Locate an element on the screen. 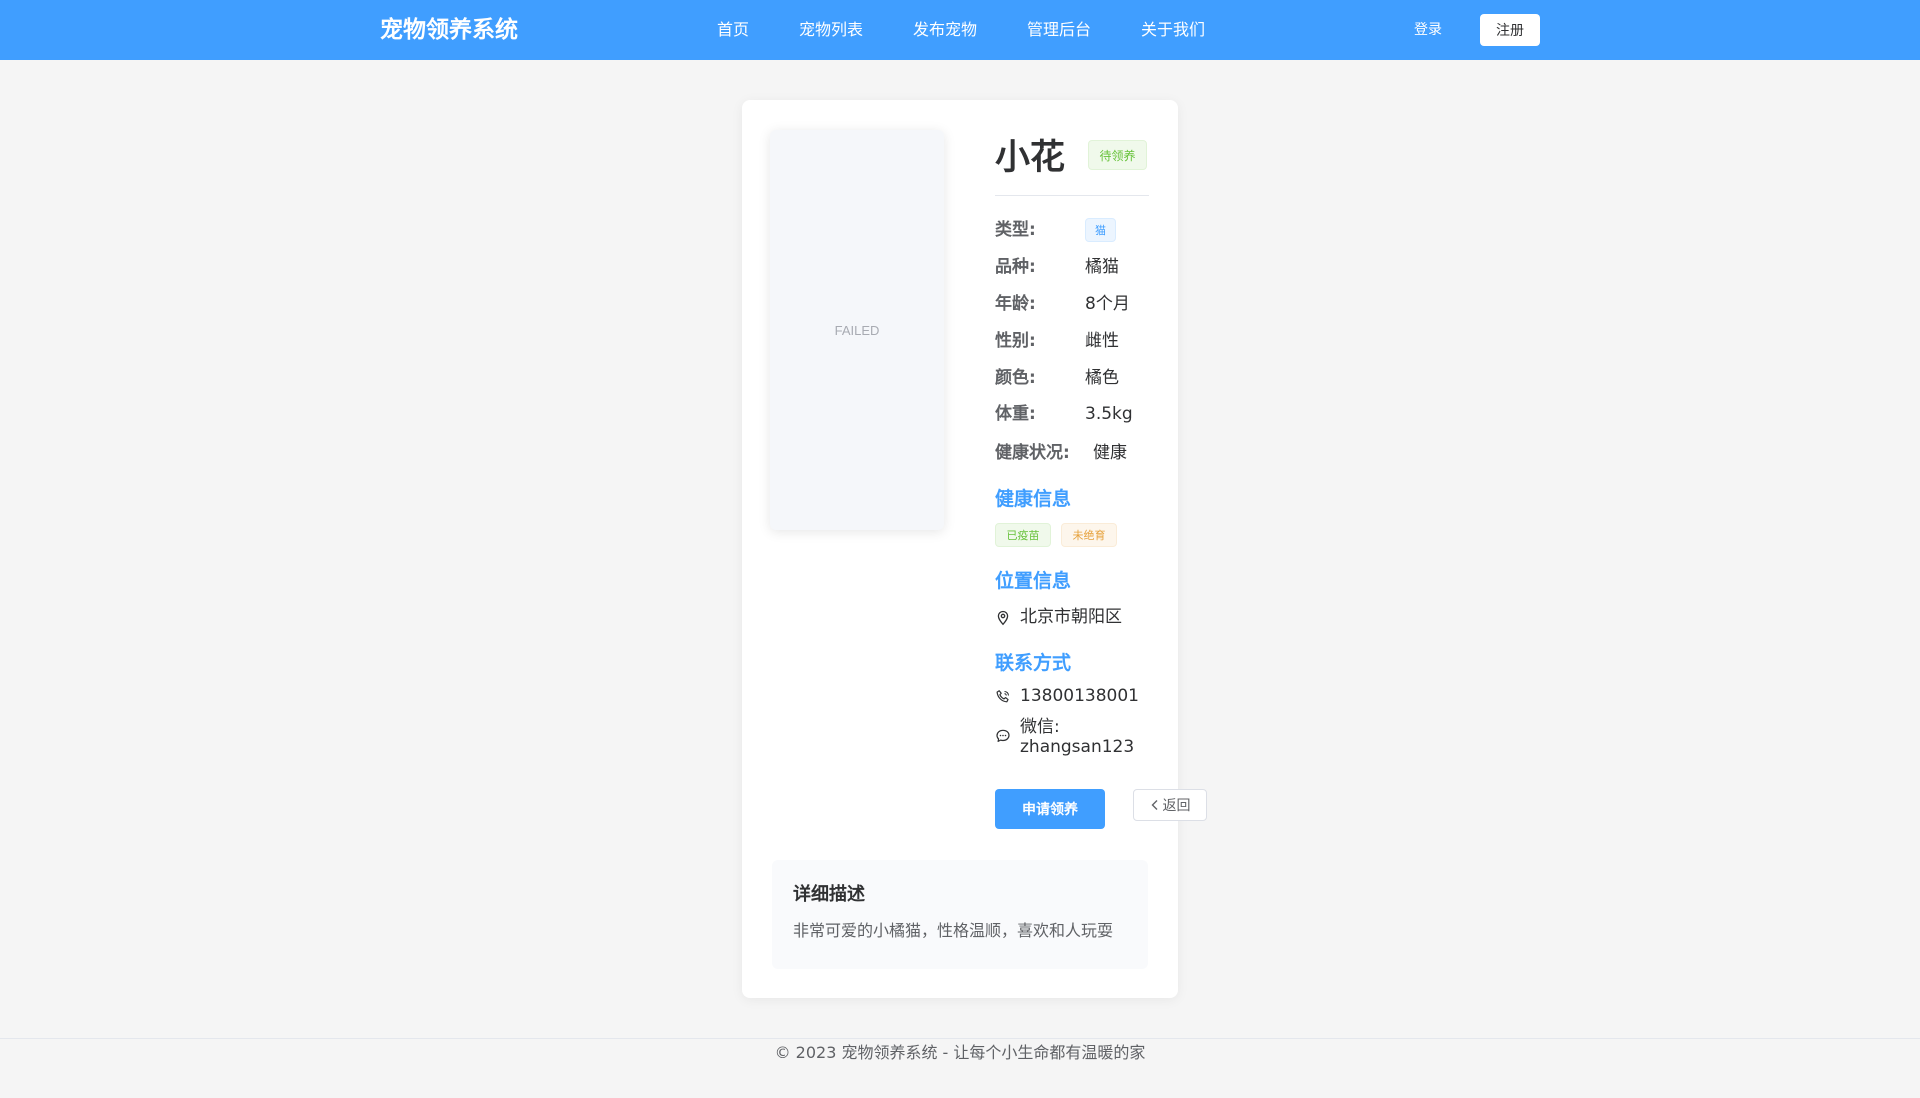  location-row: 北京市朝阳区 is located at coordinates (1085, 618).